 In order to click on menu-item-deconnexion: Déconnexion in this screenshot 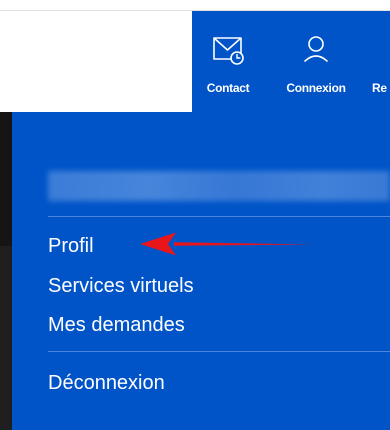, I will do `click(106, 383)`.